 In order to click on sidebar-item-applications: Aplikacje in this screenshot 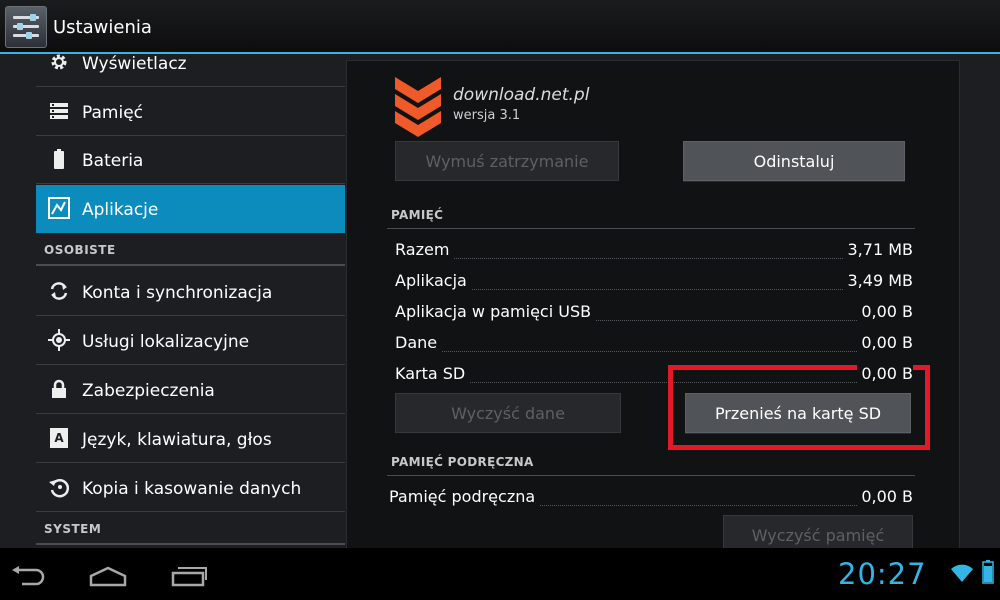, I will do `click(190, 209)`.